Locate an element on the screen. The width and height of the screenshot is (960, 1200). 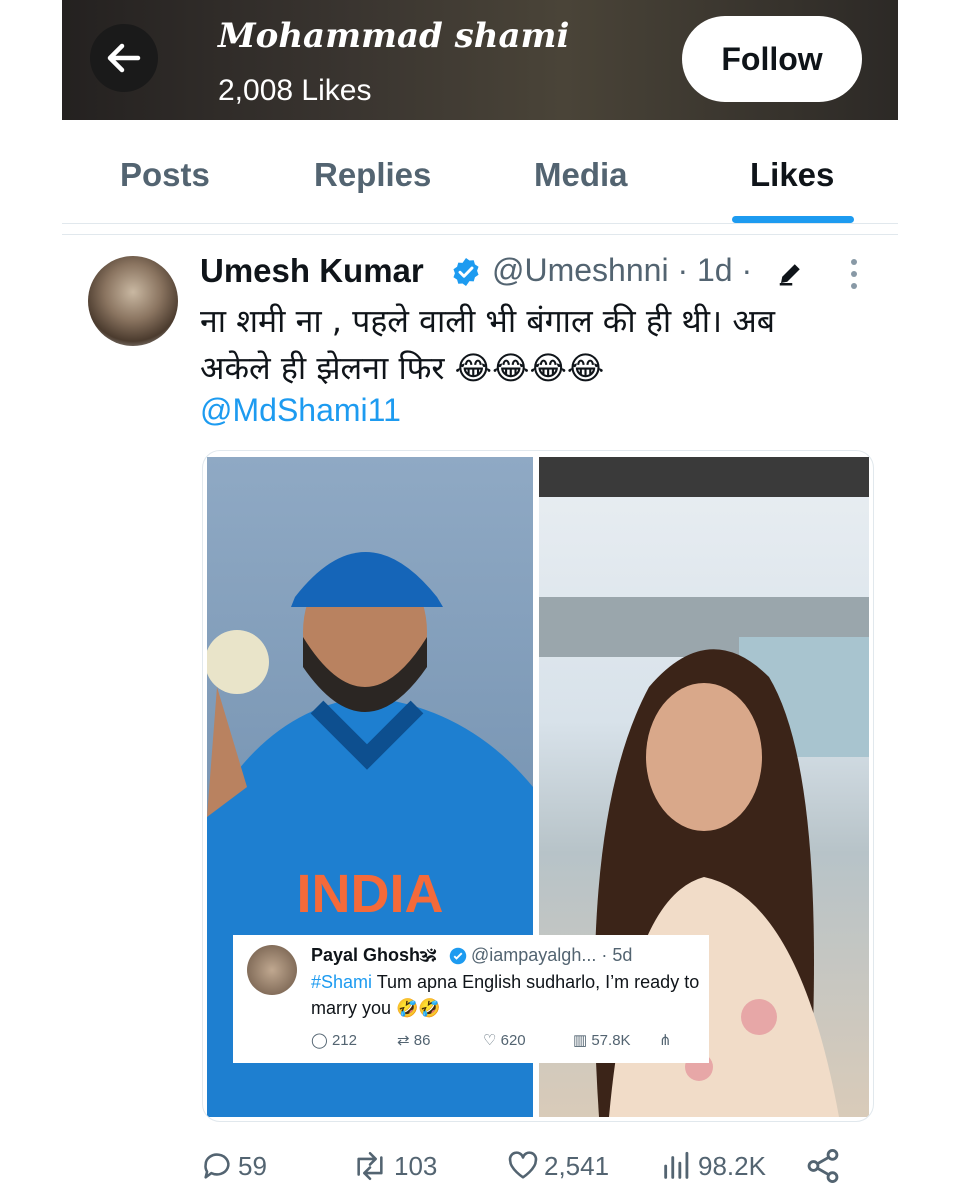
views-button: 98.2K is located at coordinates (713, 1166).